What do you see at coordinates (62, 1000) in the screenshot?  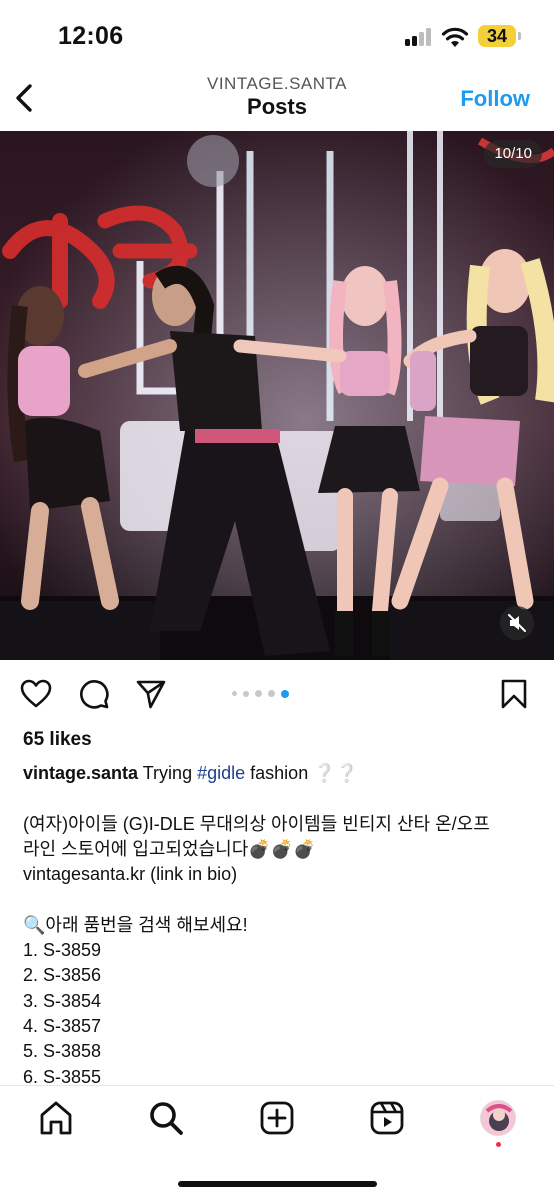 I see `caption-item: 3. S-3854` at bounding box center [62, 1000].